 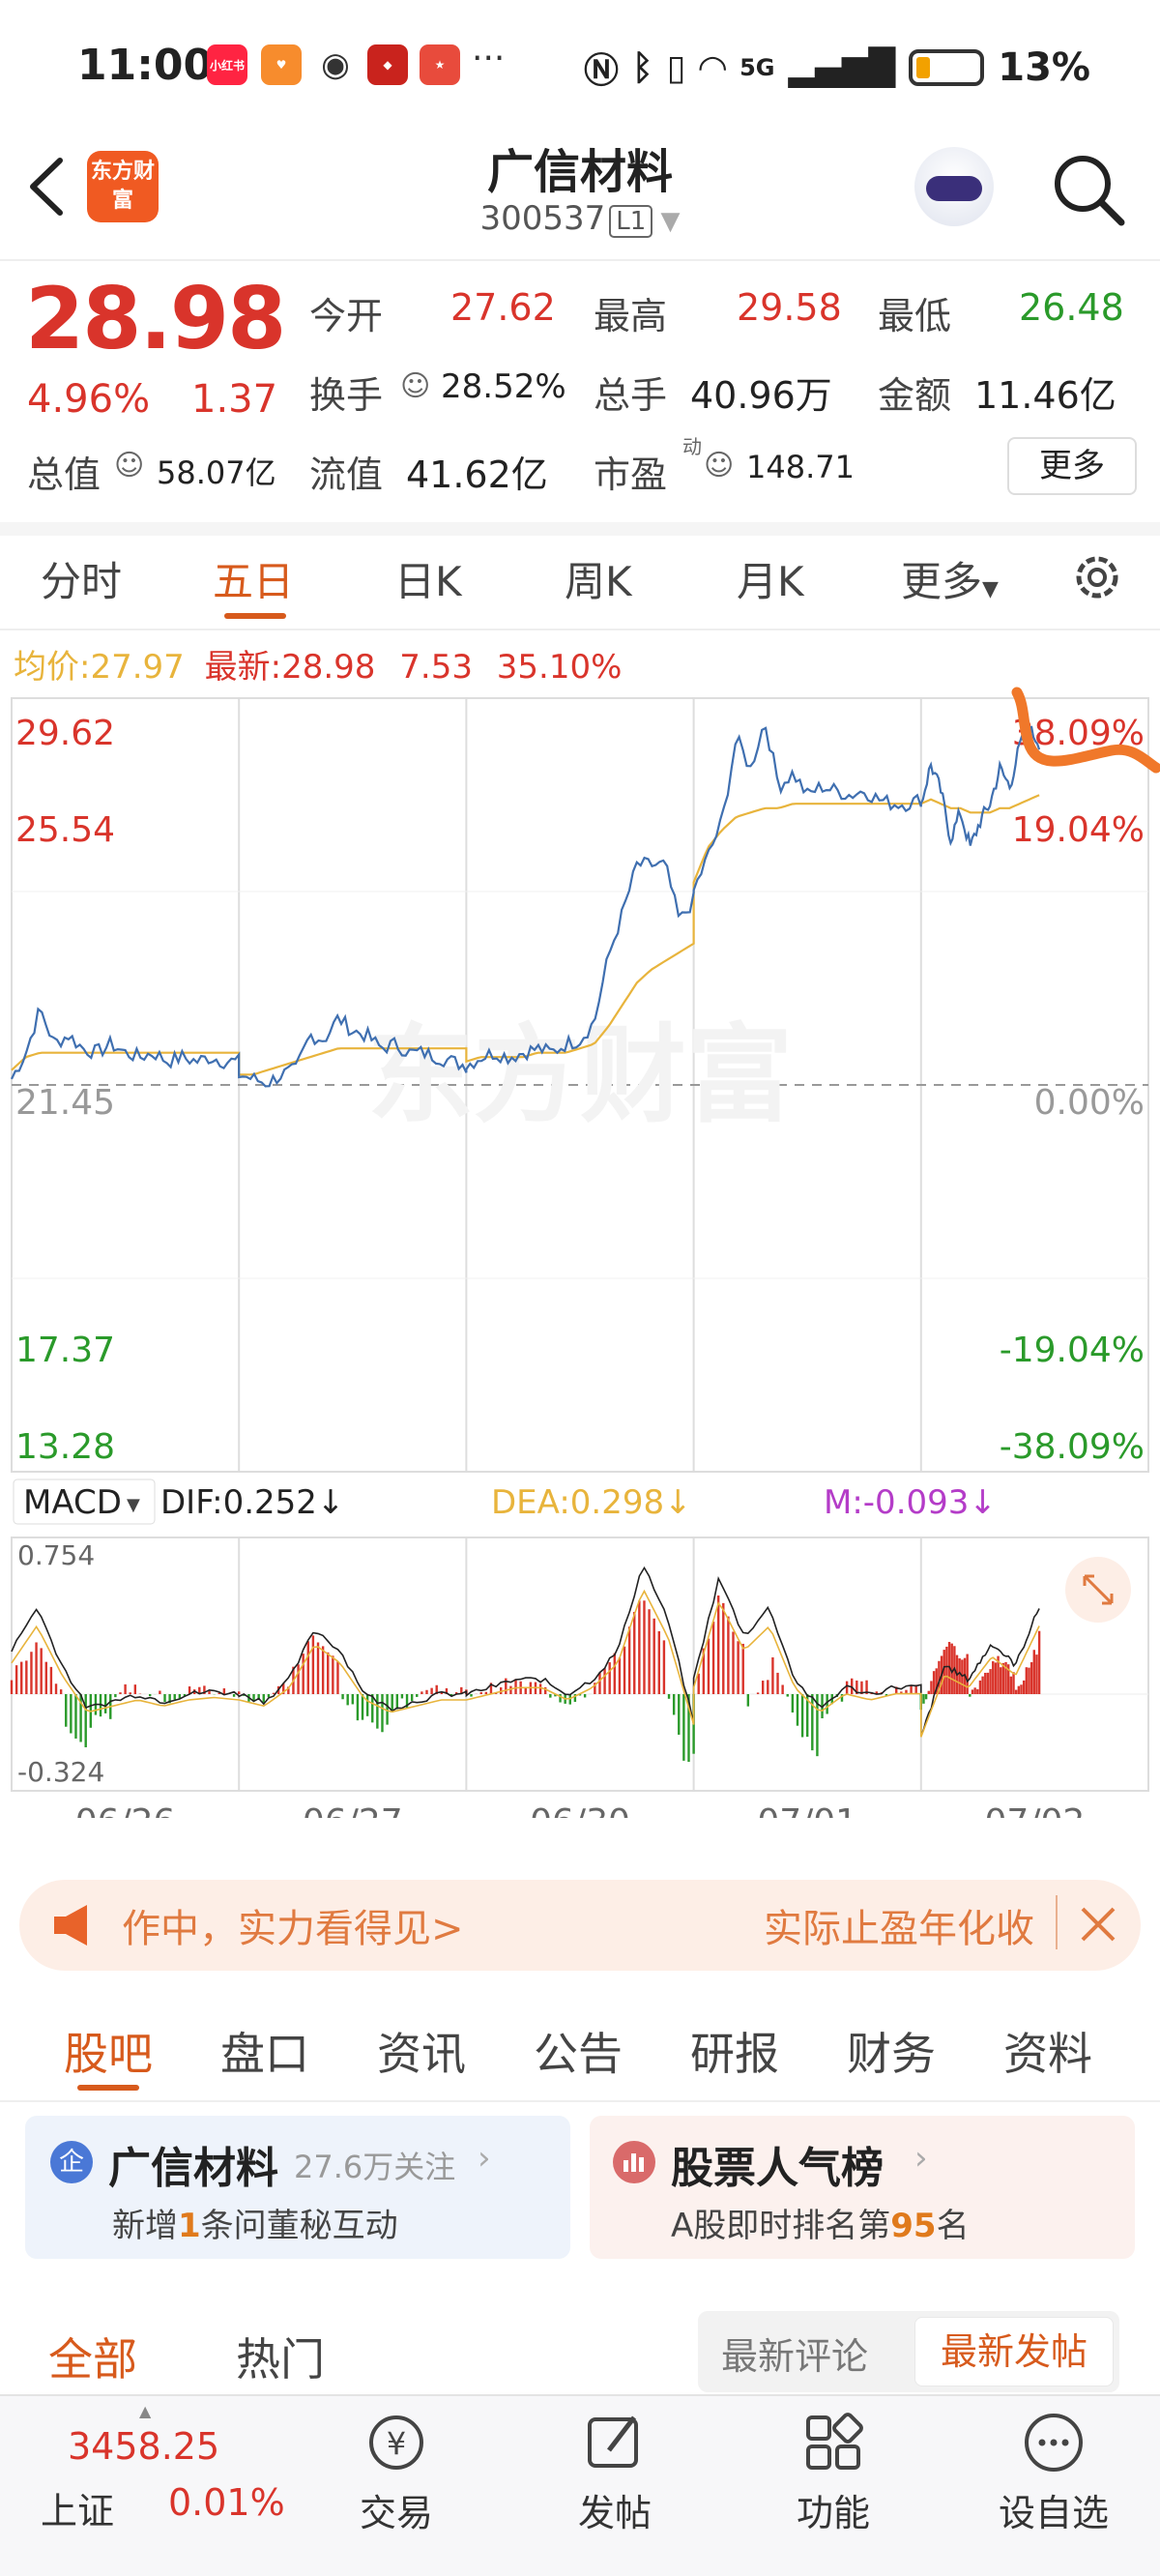 What do you see at coordinates (1057, 1922) in the screenshot?
I see `banner-divider` at bounding box center [1057, 1922].